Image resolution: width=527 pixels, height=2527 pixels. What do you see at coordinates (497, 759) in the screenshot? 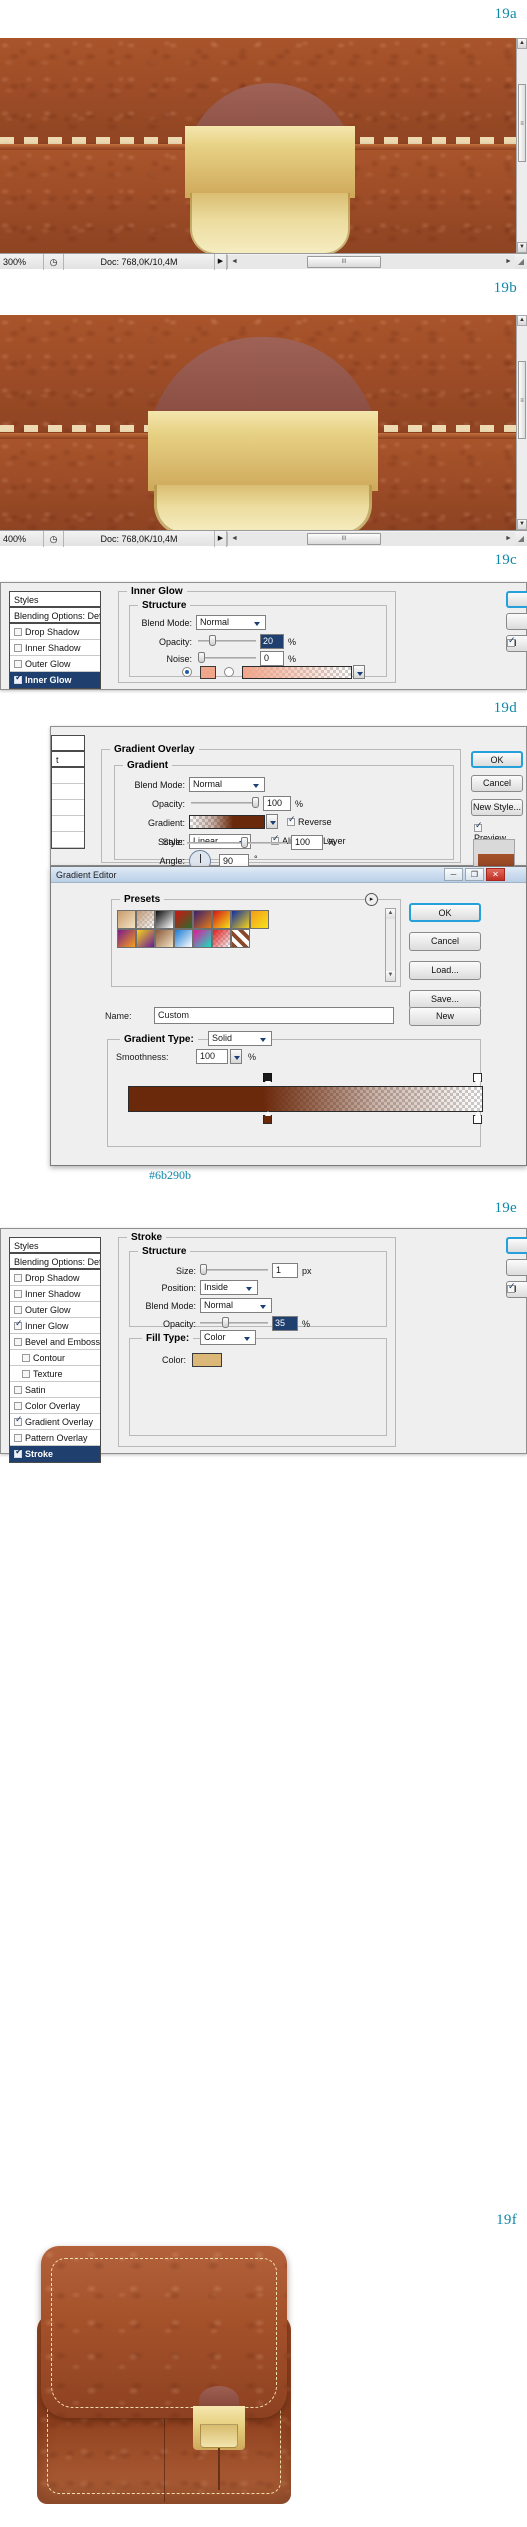
I see `ok-button: OK` at bounding box center [497, 759].